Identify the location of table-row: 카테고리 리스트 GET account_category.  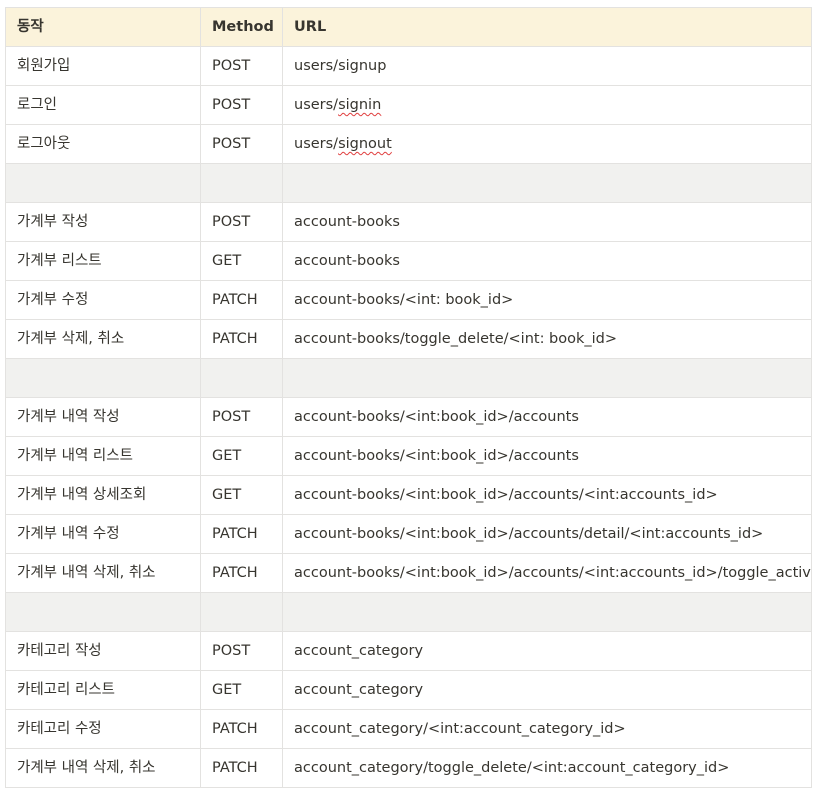
(408, 690).